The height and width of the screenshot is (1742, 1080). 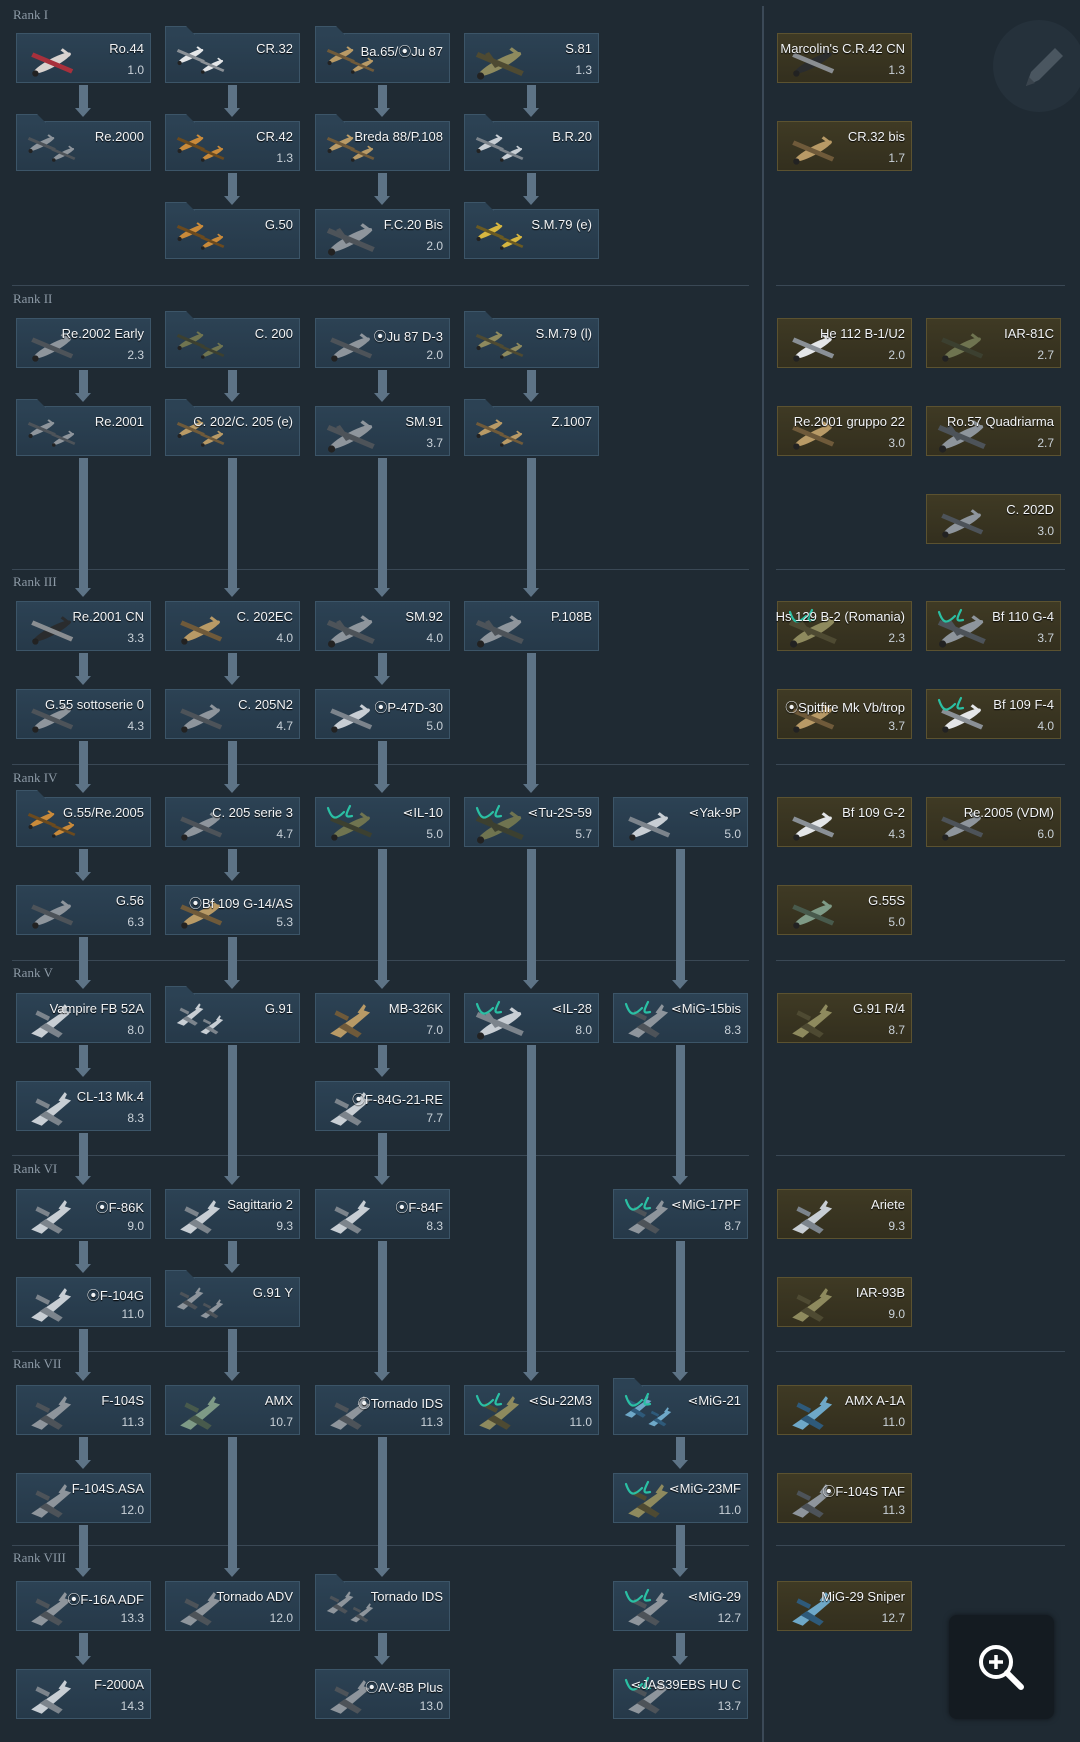 What do you see at coordinates (680, 1410) in the screenshot?
I see `vehicle-group-card: ⋖MiG-21` at bounding box center [680, 1410].